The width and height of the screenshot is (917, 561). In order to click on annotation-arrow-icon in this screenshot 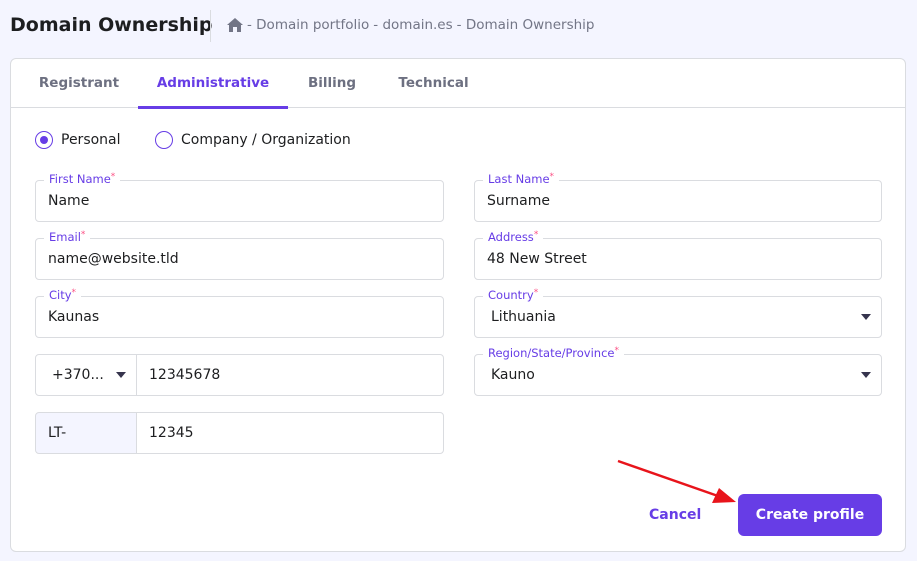, I will do `click(676, 481)`.